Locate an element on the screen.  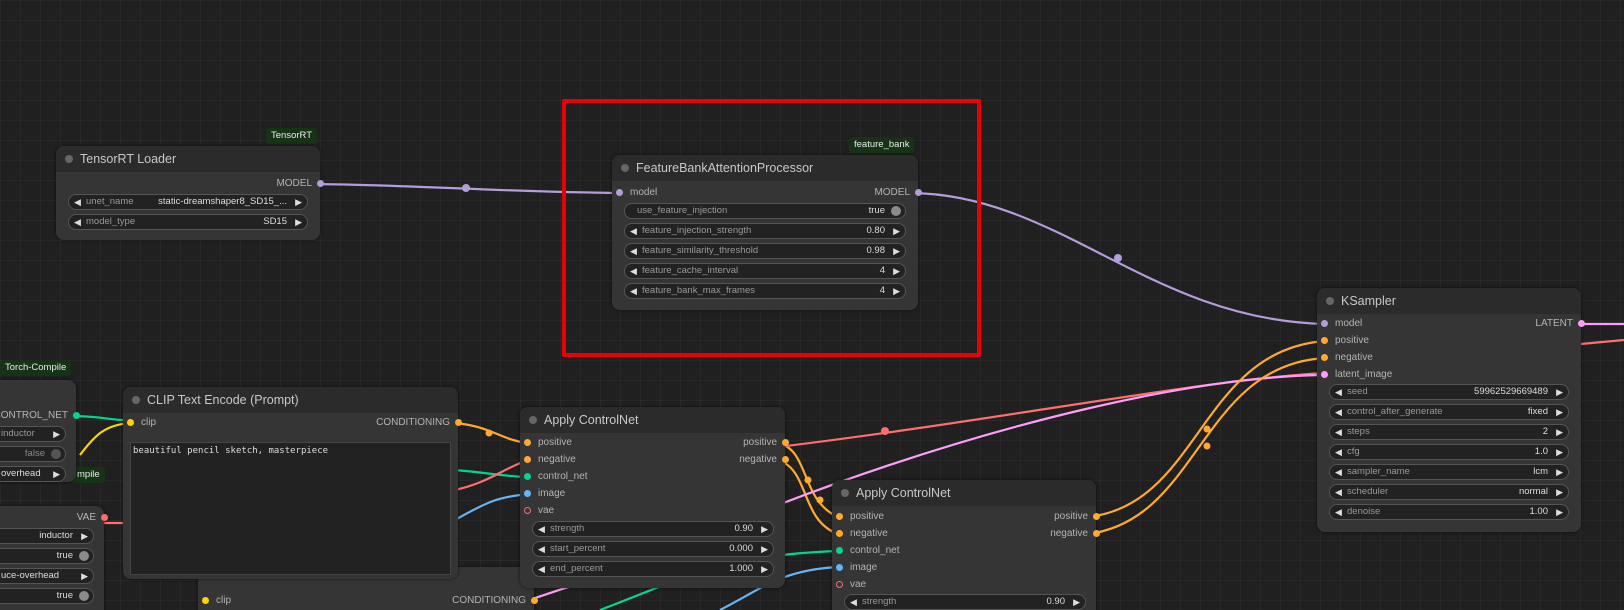
input-positive: positive is located at coordinates (586, 443).